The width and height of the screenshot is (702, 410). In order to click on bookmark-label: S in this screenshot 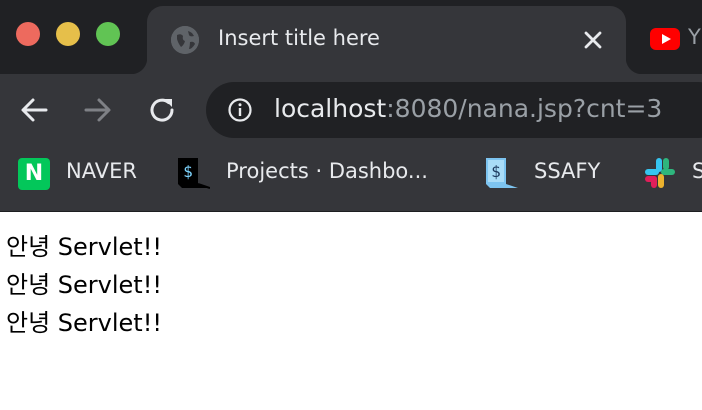, I will do `click(697, 171)`.